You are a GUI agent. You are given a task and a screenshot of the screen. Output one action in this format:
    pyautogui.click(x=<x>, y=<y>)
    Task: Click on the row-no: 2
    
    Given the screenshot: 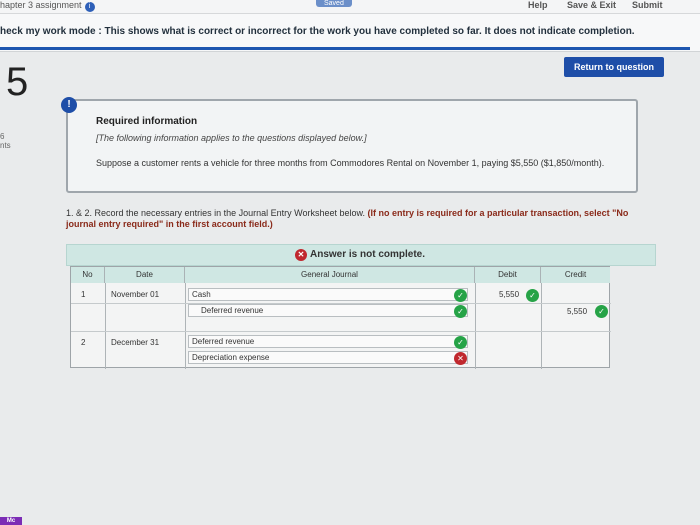 What is the action you would take?
    pyautogui.click(x=83, y=342)
    